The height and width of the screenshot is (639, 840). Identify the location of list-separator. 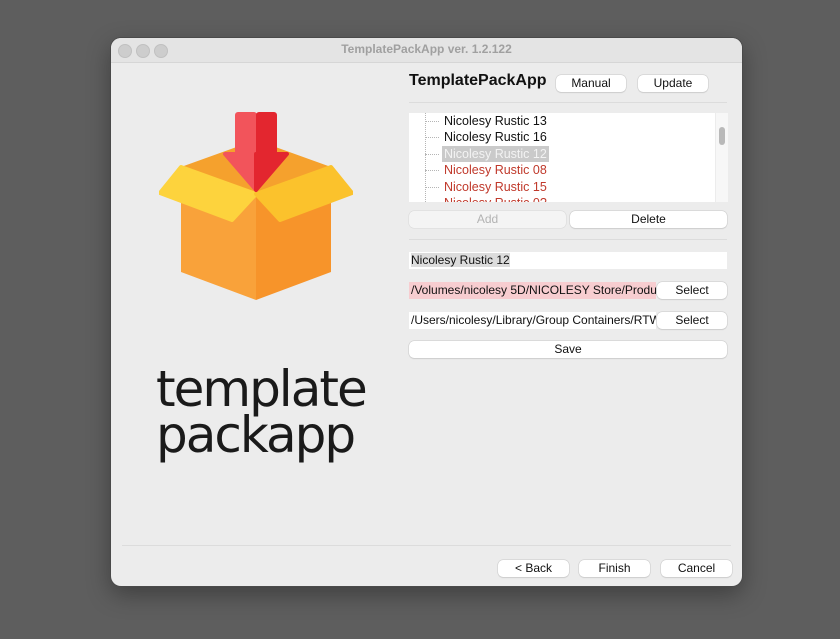
(568, 239).